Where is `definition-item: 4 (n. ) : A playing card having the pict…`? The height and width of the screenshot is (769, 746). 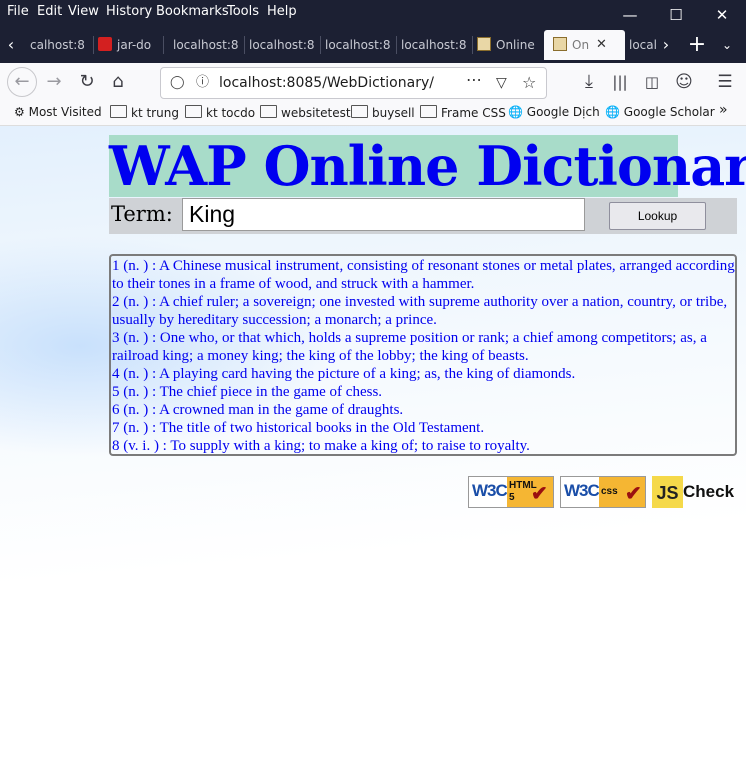 definition-item: 4 (n. ) : A playing card having the pict… is located at coordinates (344, 374).